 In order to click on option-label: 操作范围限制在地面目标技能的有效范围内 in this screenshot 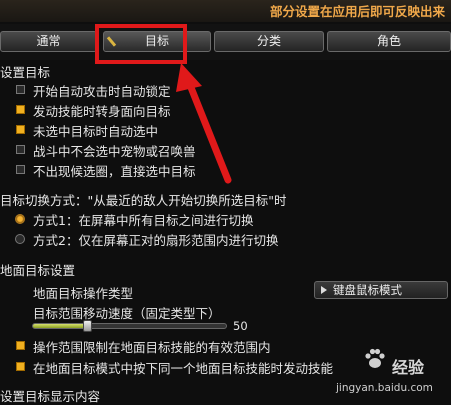, I will do `click(152, 347)`.